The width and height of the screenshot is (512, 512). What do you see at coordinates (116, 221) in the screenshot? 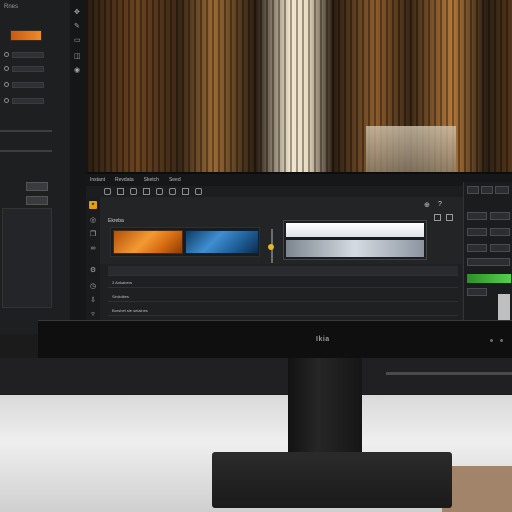
I see `panel-header: Ekreba` at bounding box center [116, 221].